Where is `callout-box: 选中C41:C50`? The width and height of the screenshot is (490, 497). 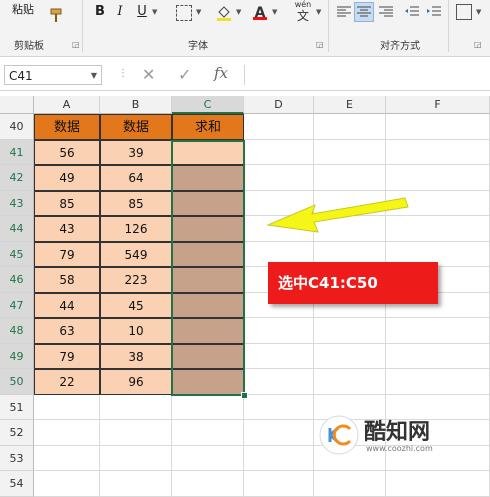 callout-box: 选中C41:C50 is located at coordinates (353, 283).